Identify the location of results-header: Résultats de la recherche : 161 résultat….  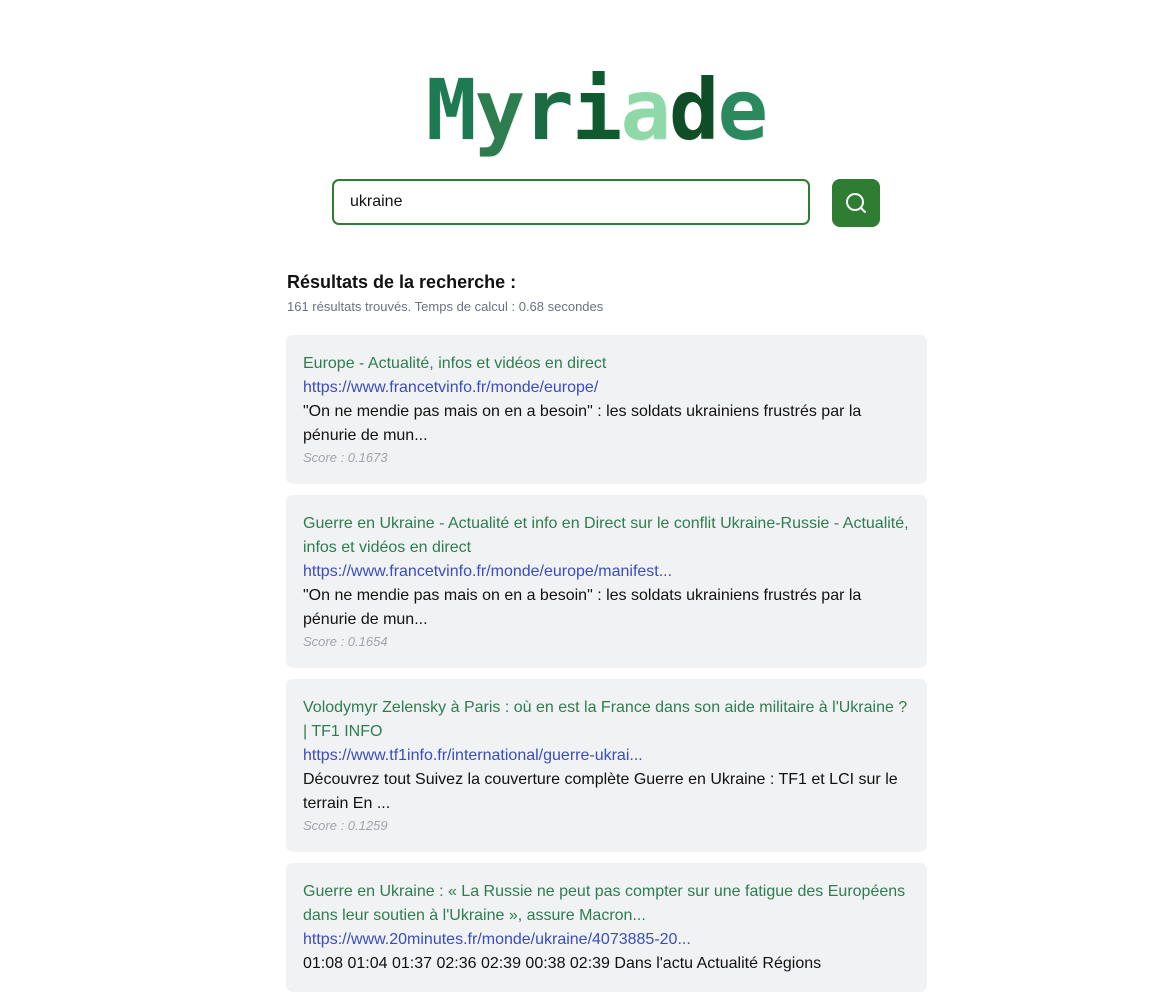
(607, 292).